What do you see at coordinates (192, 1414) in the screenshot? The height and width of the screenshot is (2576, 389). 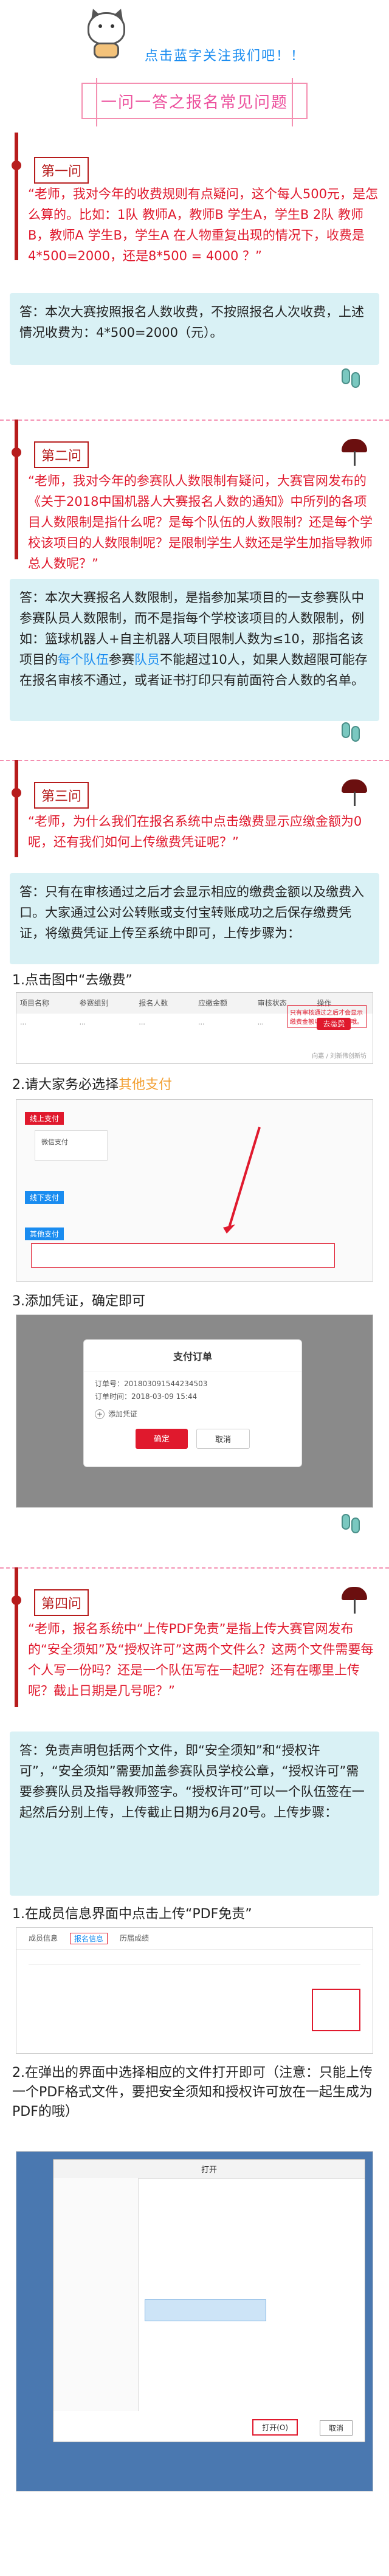 I see `add-voucher: + 添加凭证` at bounding box center [192, 1414].